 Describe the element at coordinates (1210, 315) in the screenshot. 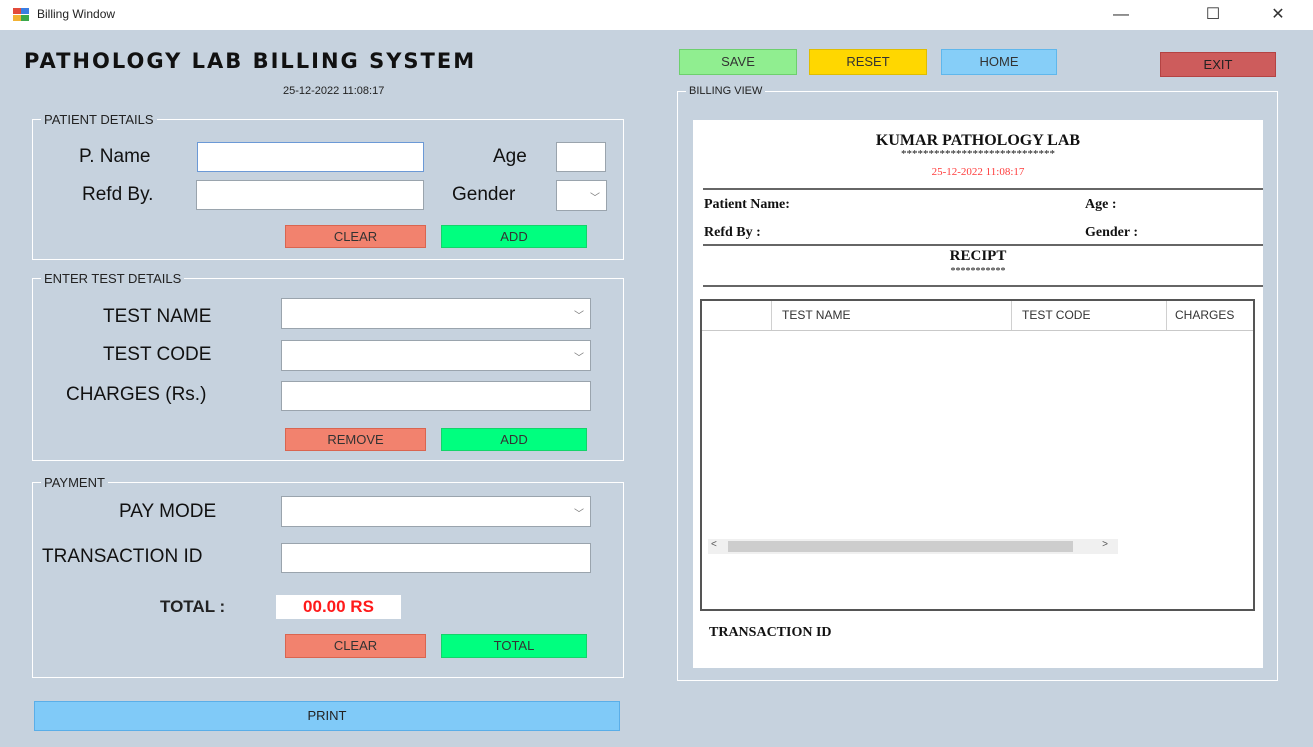

I see `charges-column: CHARGES` at that location.